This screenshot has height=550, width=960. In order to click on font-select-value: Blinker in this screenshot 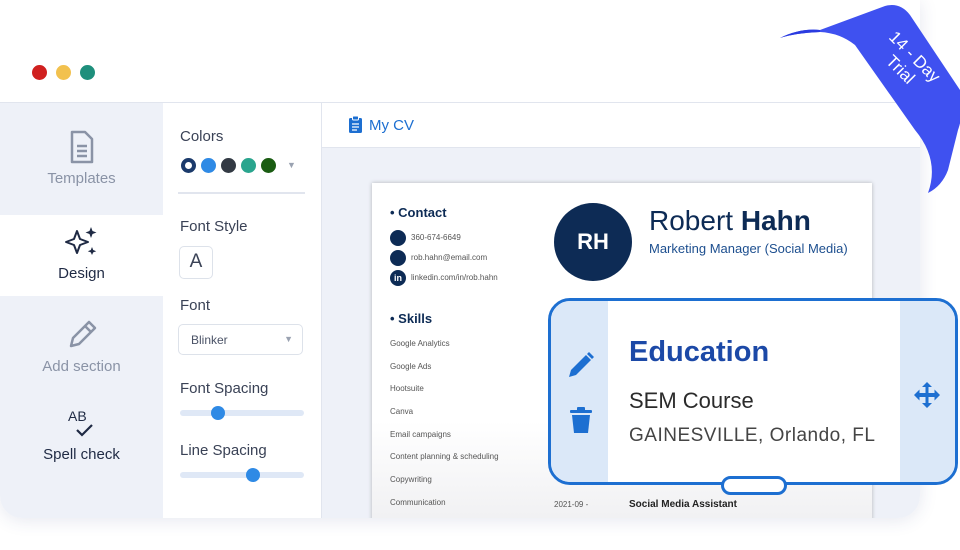, I will do `click(209, 340)`.